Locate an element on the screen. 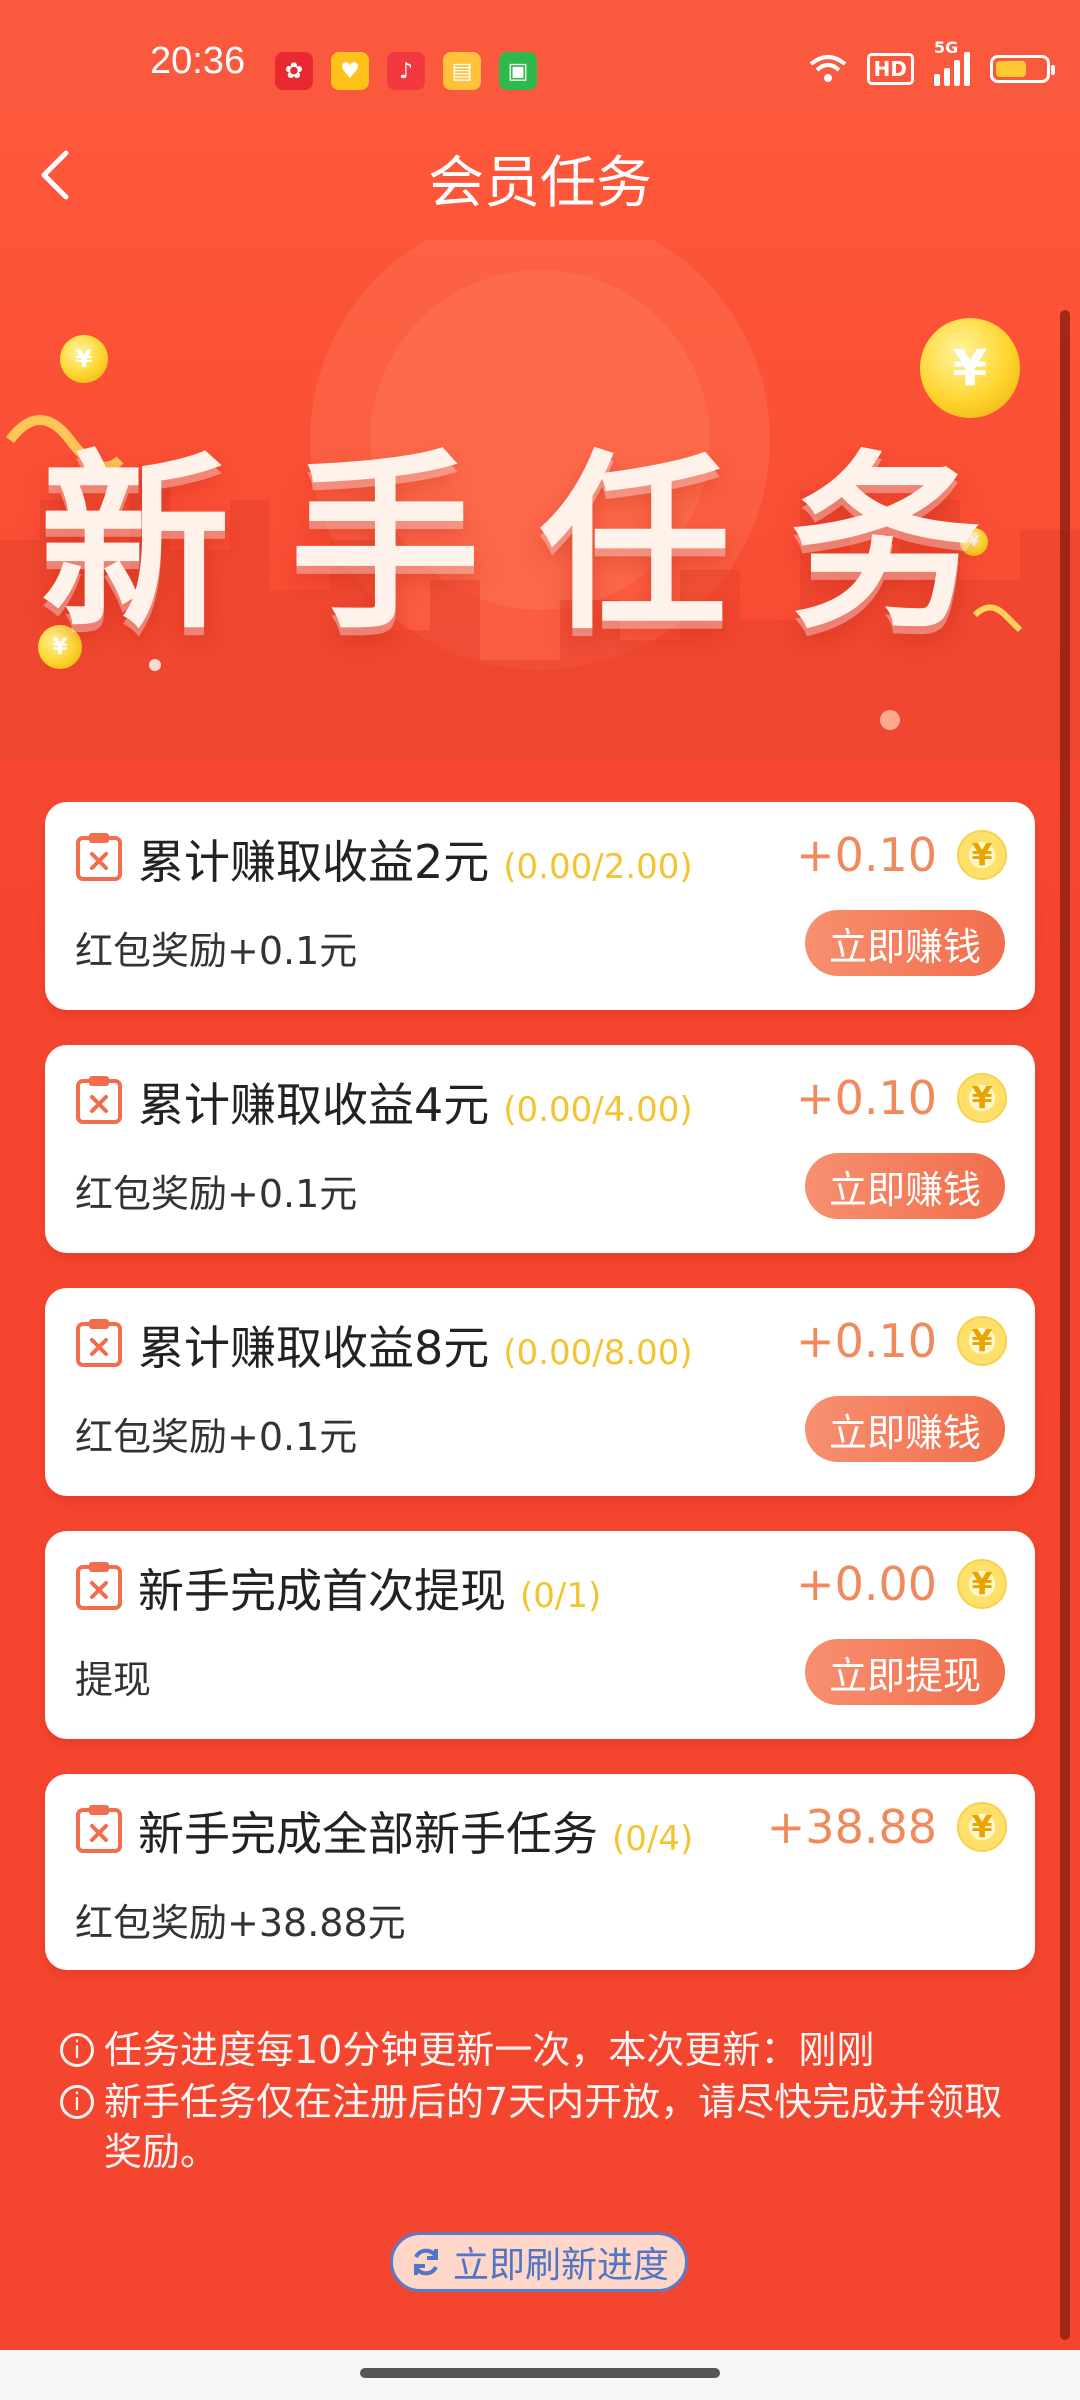 The height and width of the screenshot is (2400, 1080). task-name: 累计赚取收益2元 (0.00/2.00) is located at coordinates (415, 862).